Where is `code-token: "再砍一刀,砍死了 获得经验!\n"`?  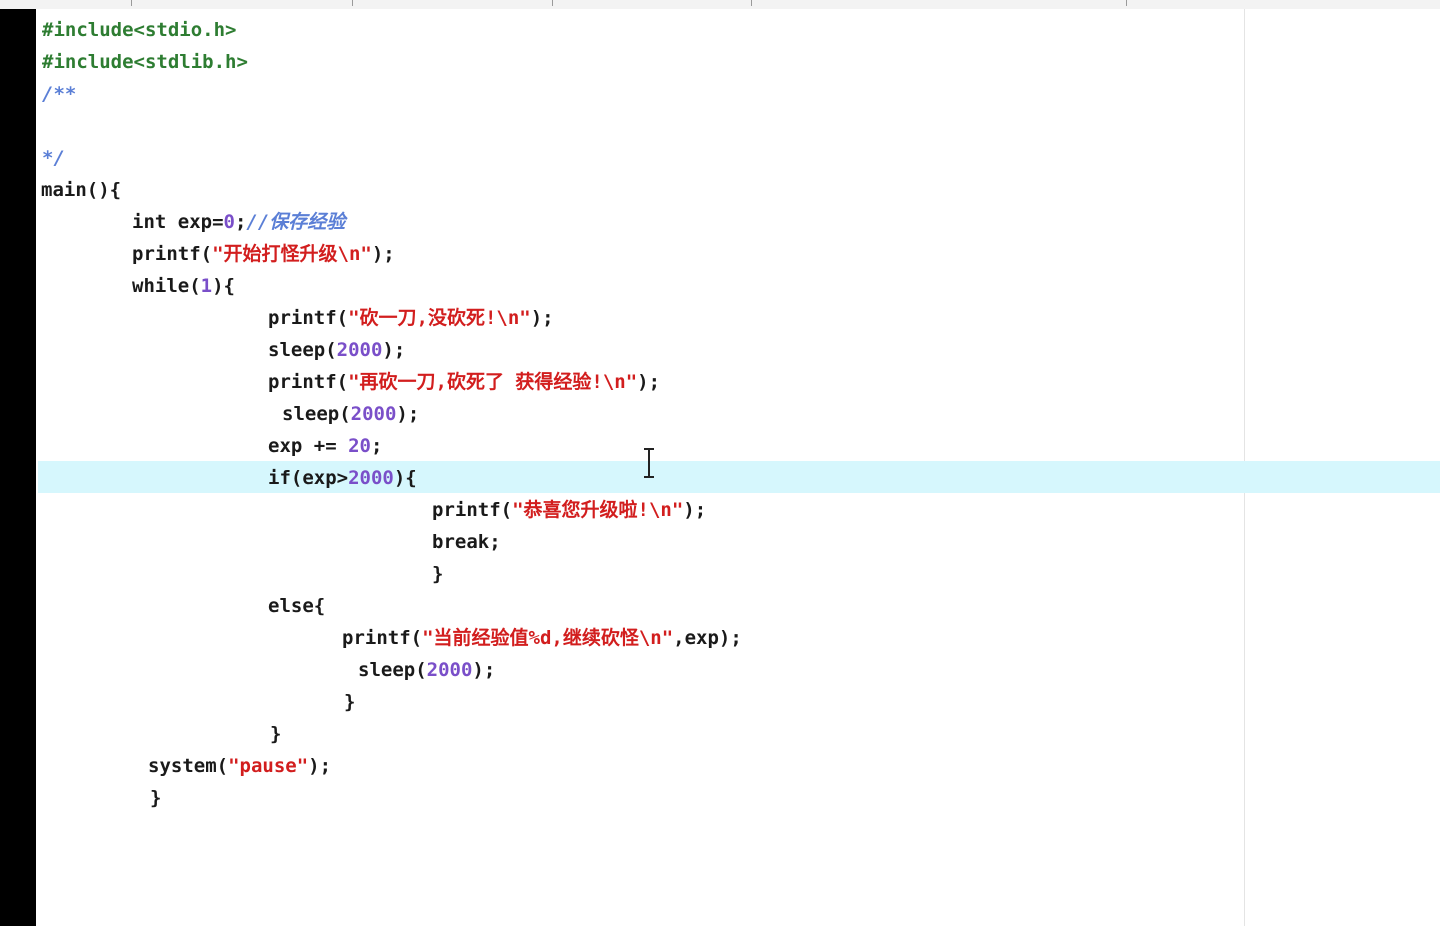 code-token: "再砍一刀,砍死了 获得经验!\n" is located at coordinates (493, 382).